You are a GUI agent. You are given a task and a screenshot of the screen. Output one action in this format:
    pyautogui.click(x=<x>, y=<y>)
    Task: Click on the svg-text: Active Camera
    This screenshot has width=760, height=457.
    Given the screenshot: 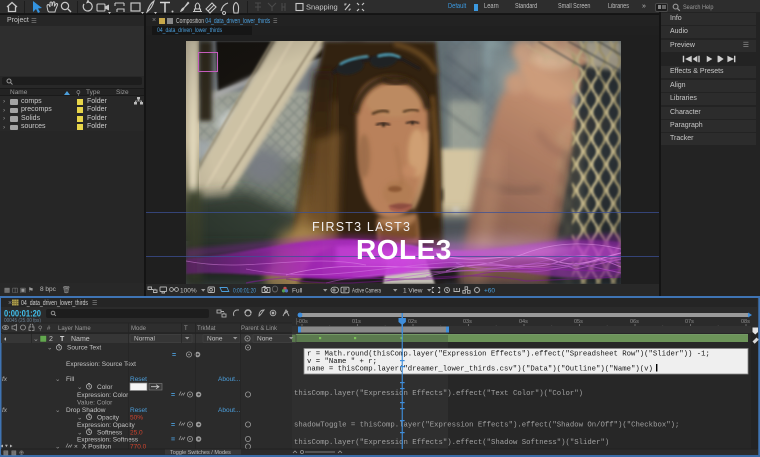 What is the action you would take?
    pyautogui.click(x=366, y=291)
    